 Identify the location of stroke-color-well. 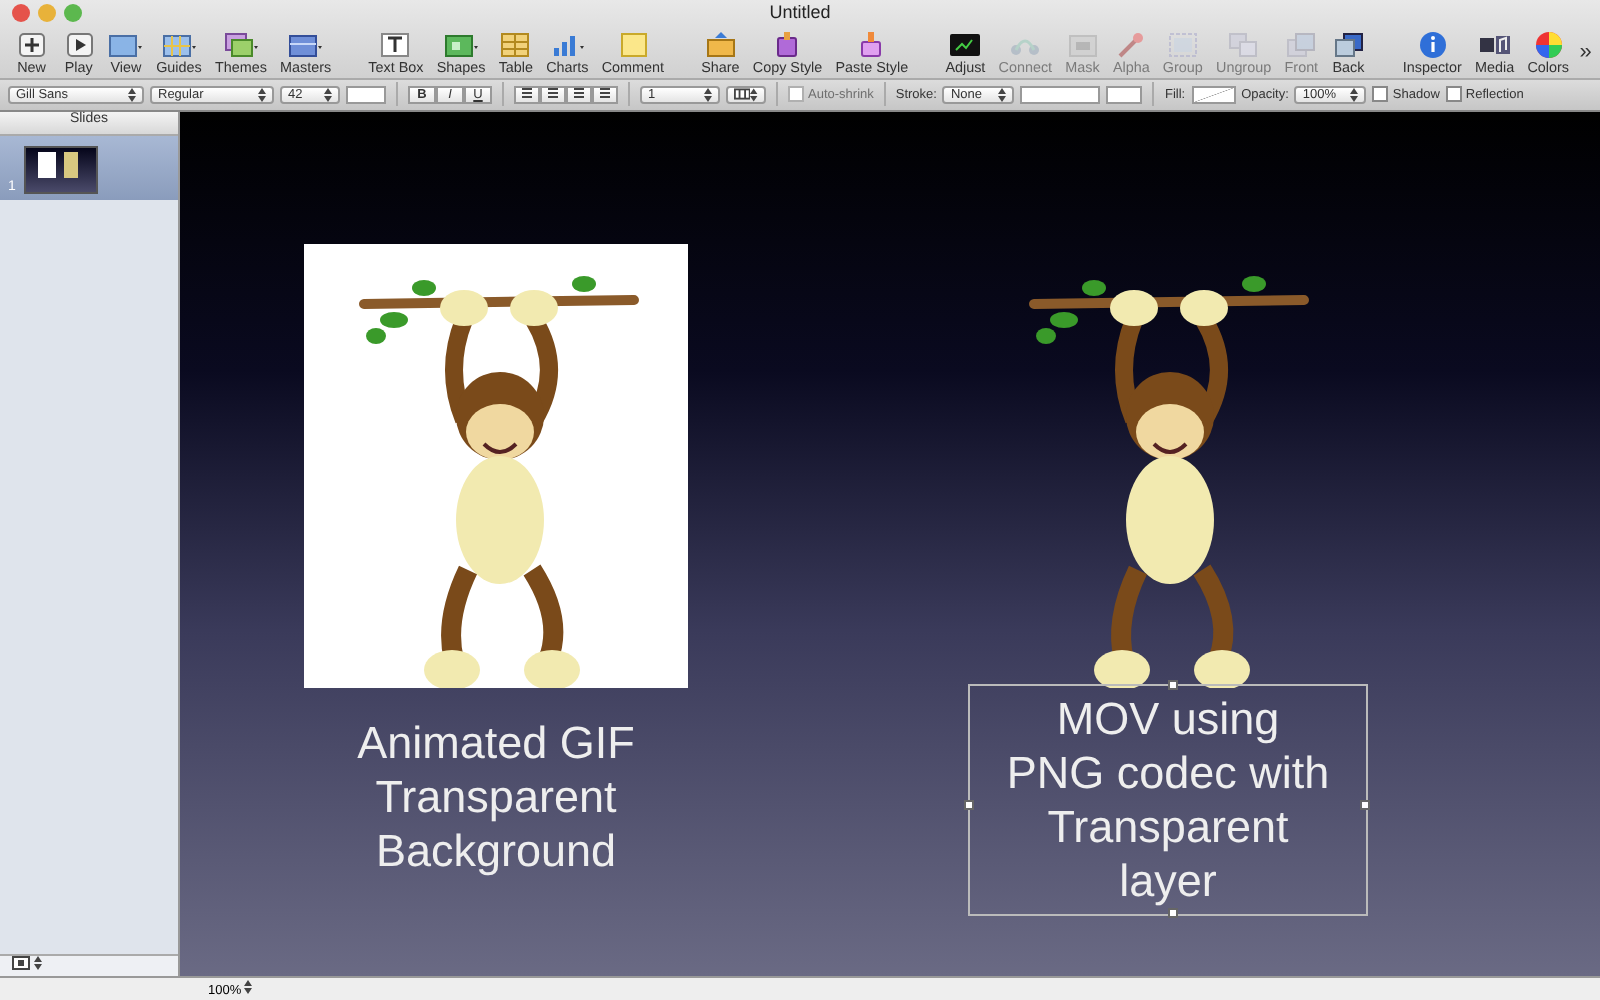
(1124, 94).